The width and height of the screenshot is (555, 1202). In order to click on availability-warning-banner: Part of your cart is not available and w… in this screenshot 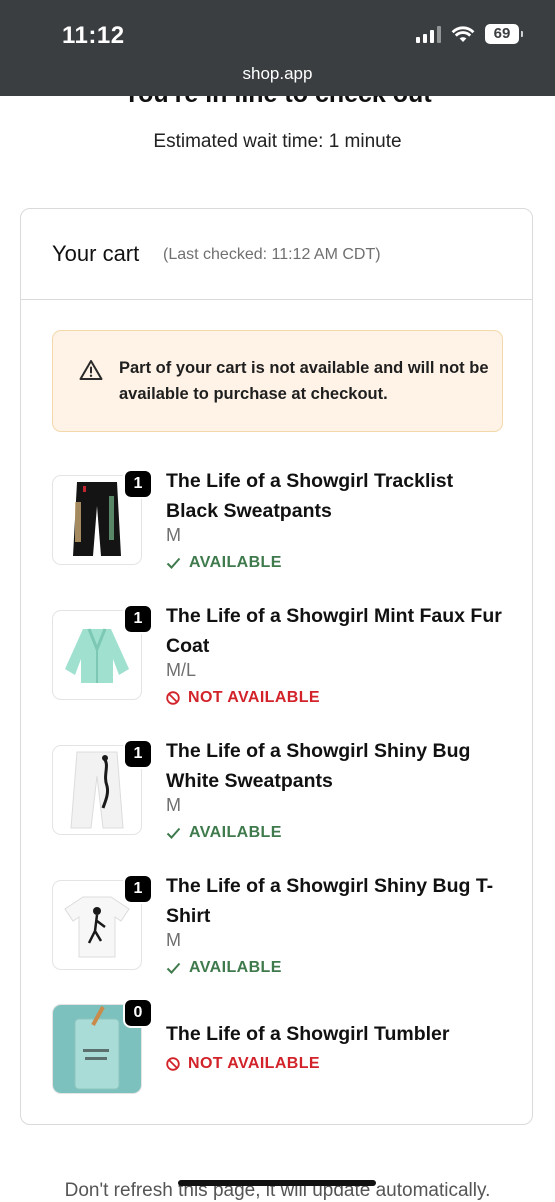, I will do `click(277, 381)`.